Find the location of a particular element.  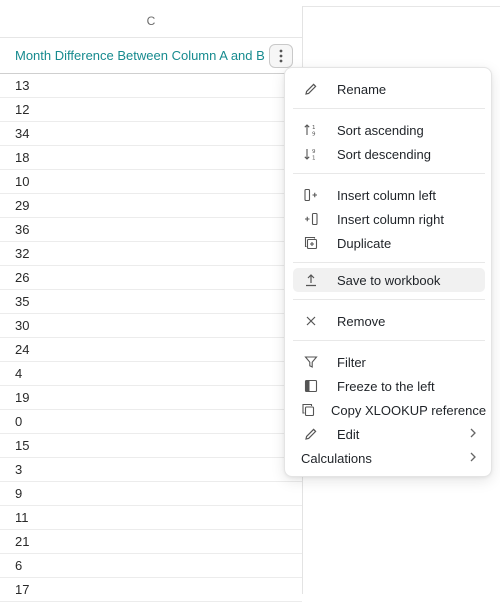

table-cell: 6 is located at coordinates (151, 566).